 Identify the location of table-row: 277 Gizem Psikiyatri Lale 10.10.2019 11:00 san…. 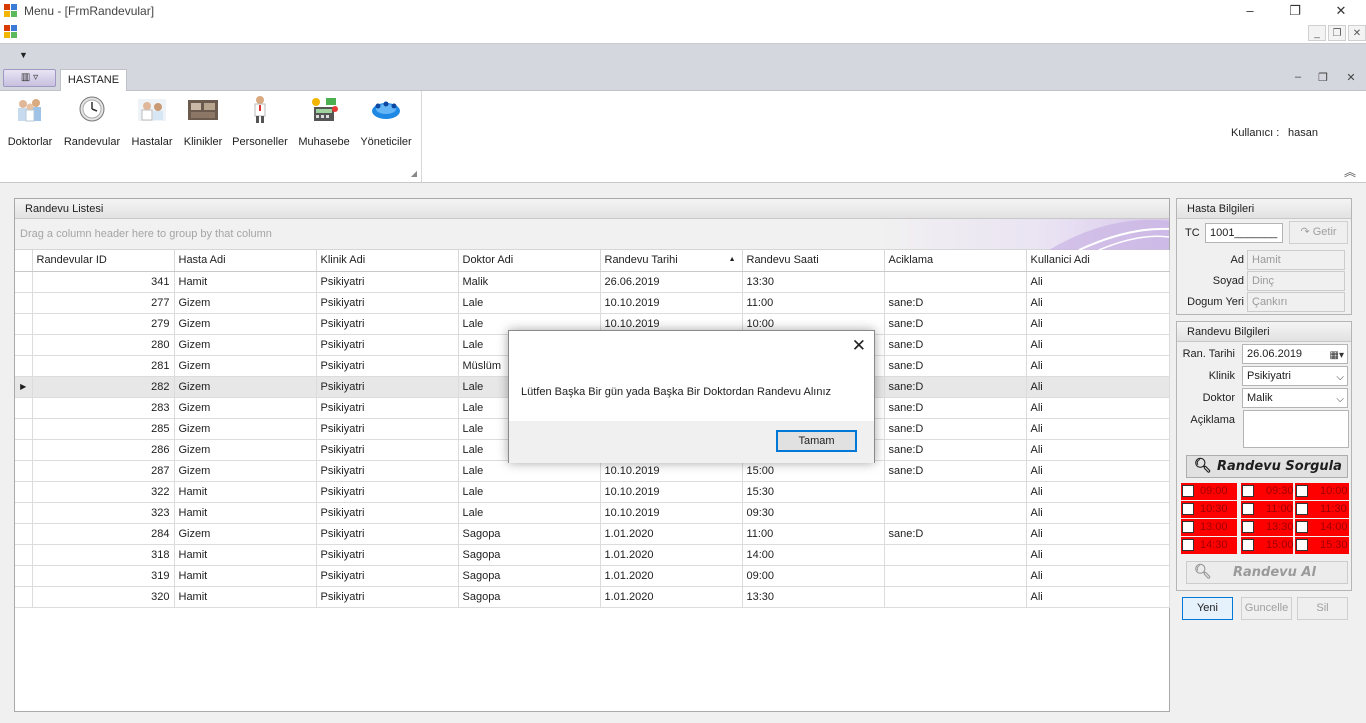
(592, 303).